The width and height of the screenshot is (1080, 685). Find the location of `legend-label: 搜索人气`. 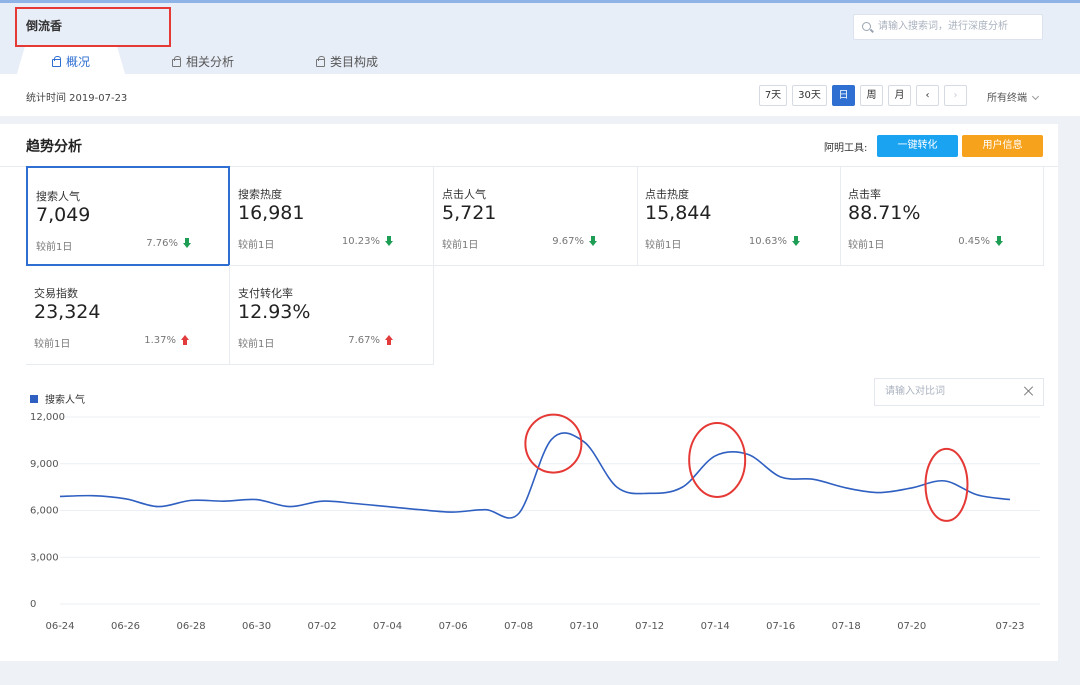

legend-label: 搜索人气 is located at coordinates (65, 400).